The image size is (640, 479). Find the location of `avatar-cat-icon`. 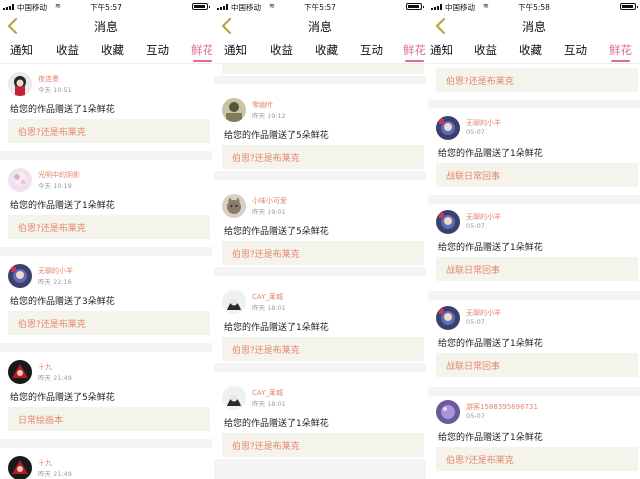

avatar-cat-icon is located at coordinates (234, 206).